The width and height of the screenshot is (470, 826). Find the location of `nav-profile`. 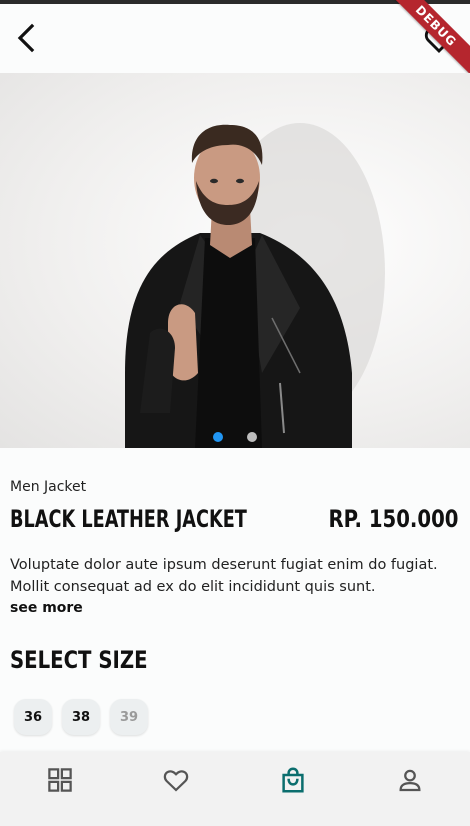

nav-profile is located at coordinates (410, 780).